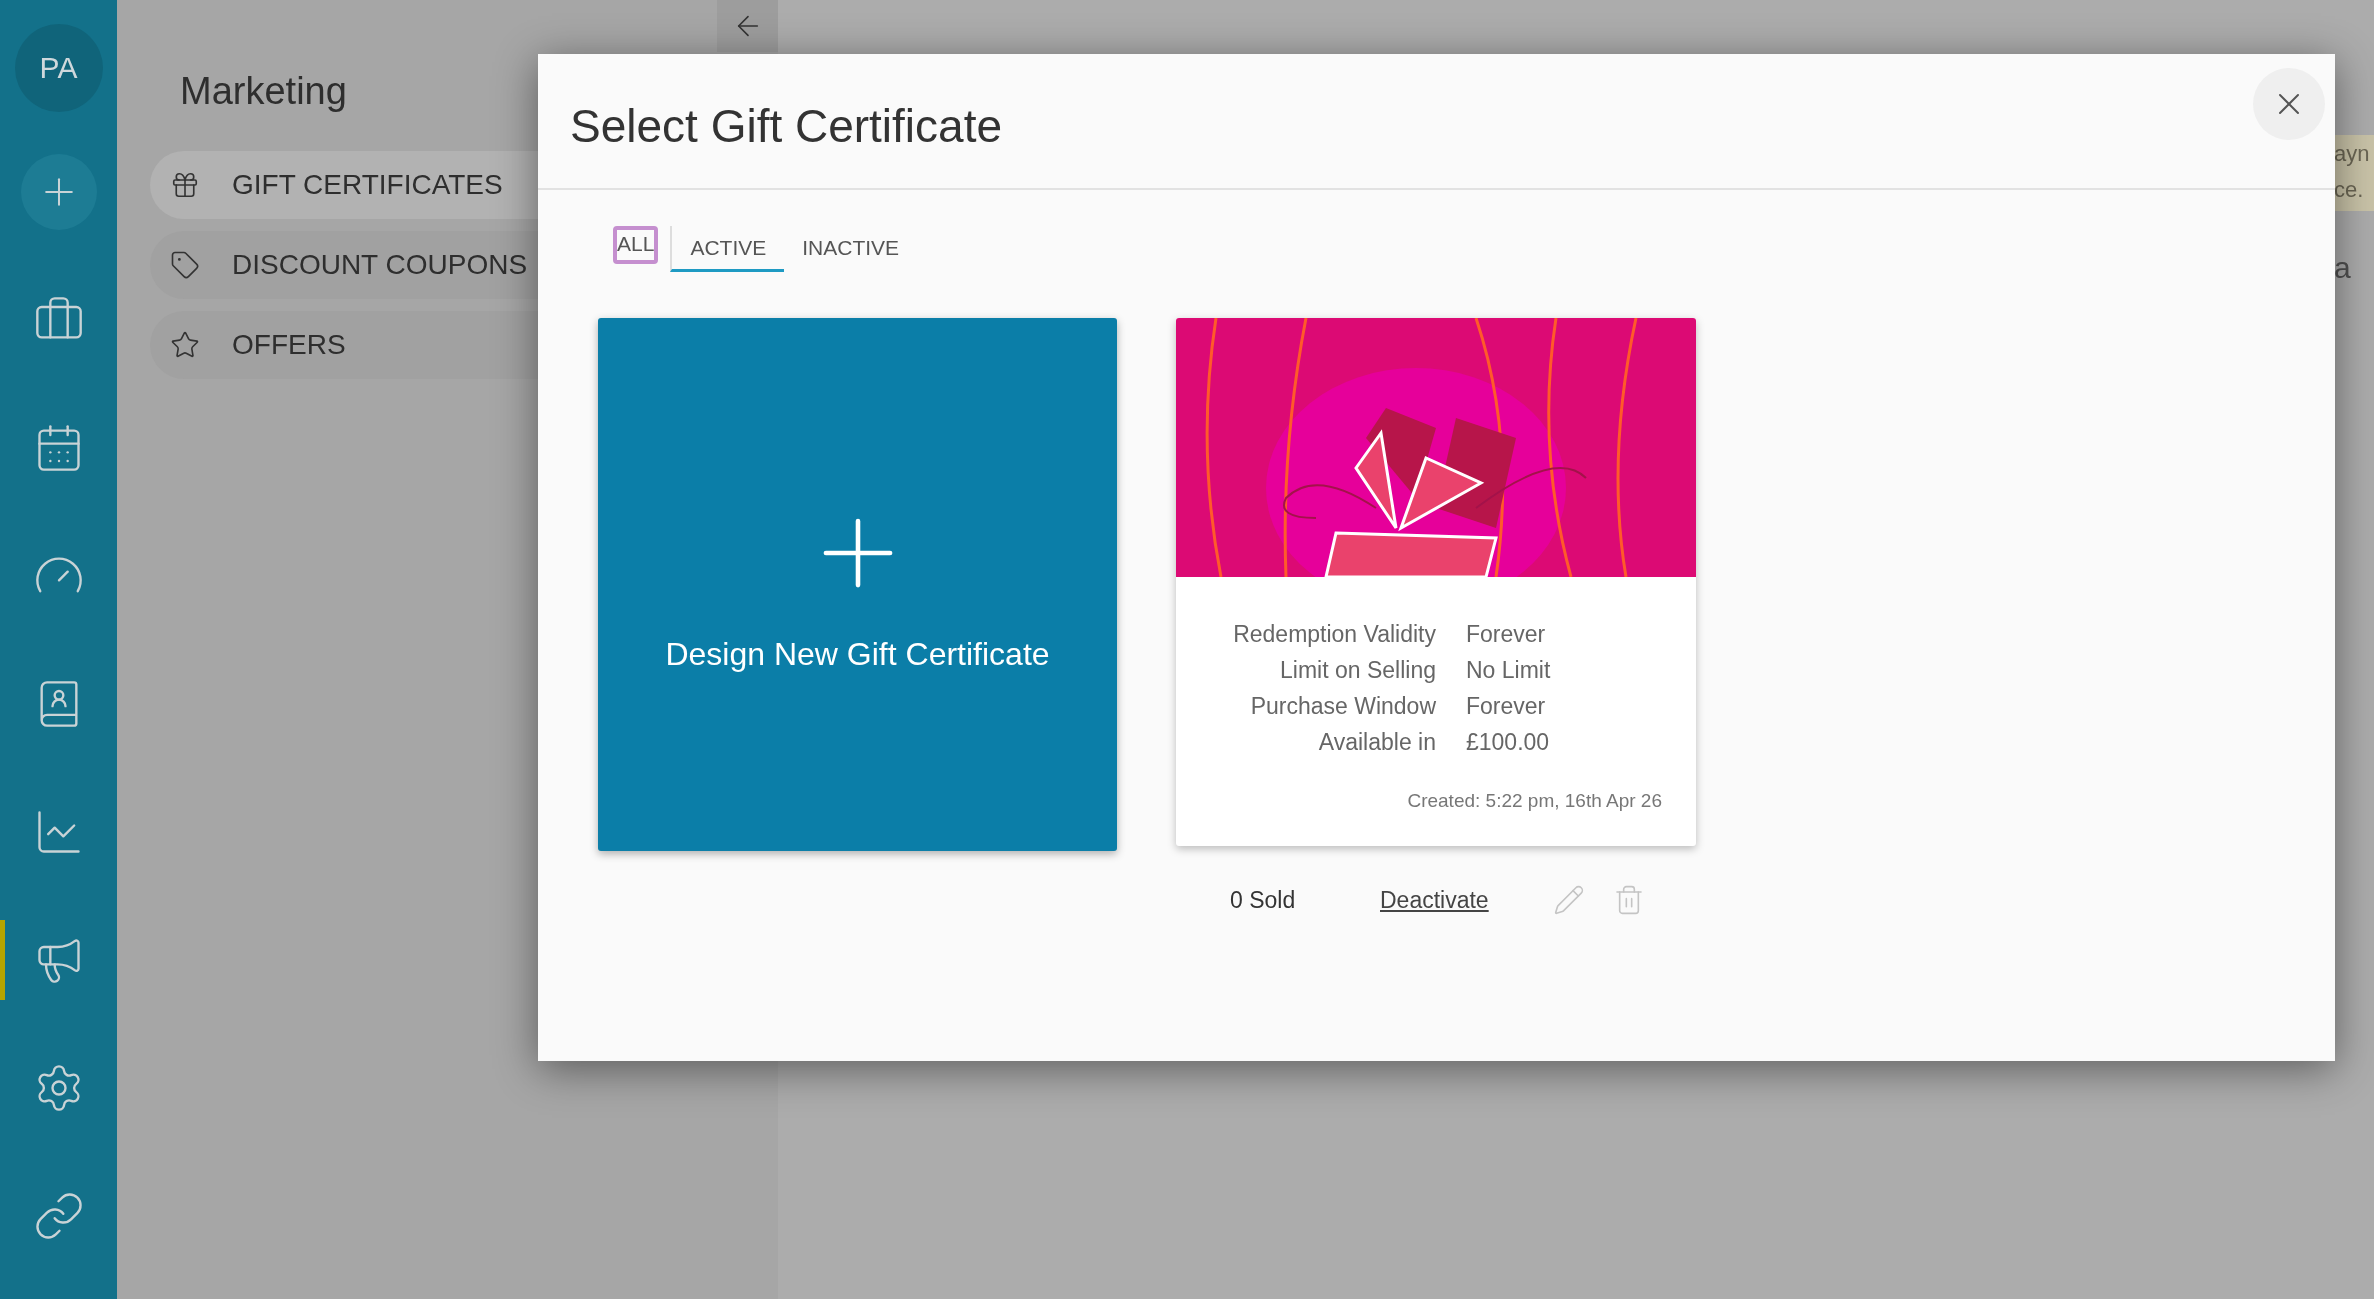 This screenshot has width=2374, height=1299. I want to click on section-title: Marketing, so click(264, 91).